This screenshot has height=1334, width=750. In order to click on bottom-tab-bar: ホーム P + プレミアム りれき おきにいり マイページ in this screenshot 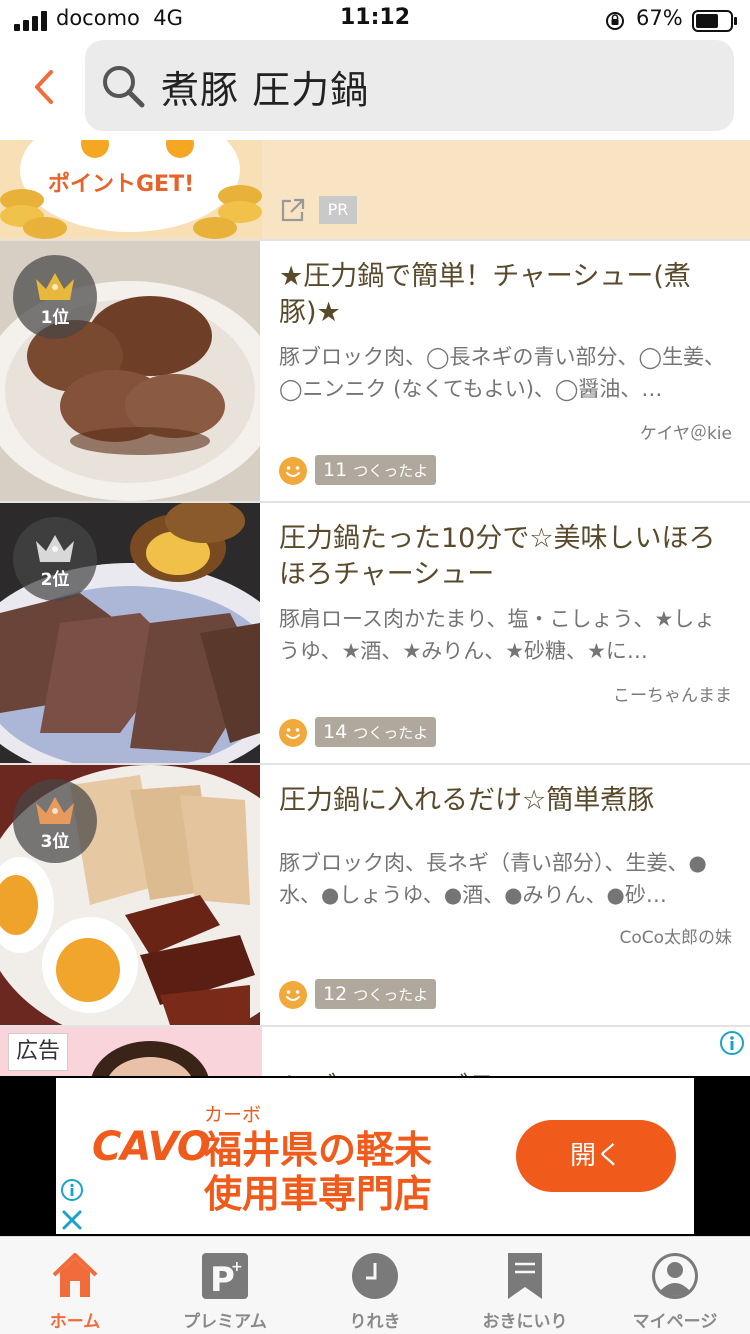, I will do `click(375, 1285)`.